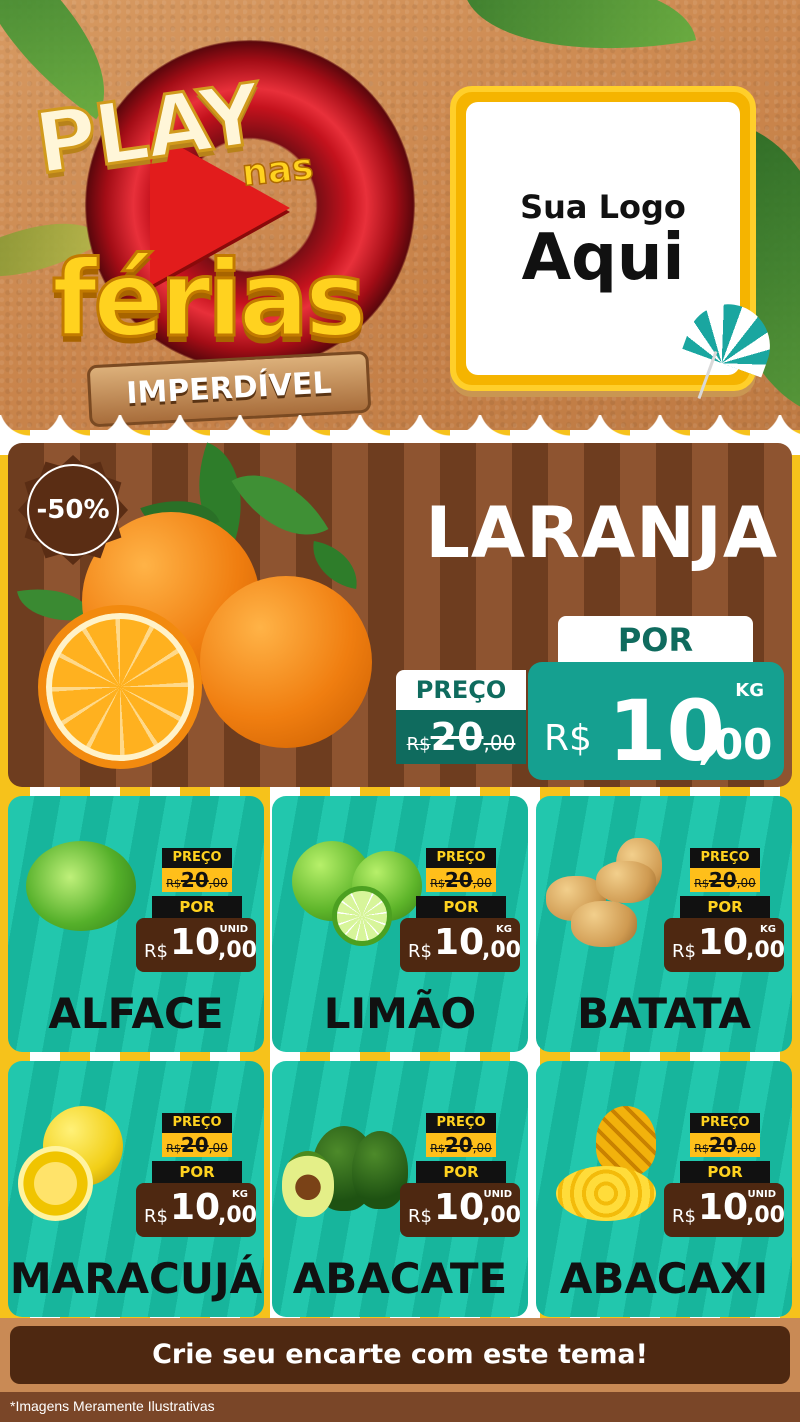 The image size is (800, 1422). What do you see at coordinates (400, 1278) in the screenshot?
I see `product-name: ABACATE` at bounding box center [400, 1278].